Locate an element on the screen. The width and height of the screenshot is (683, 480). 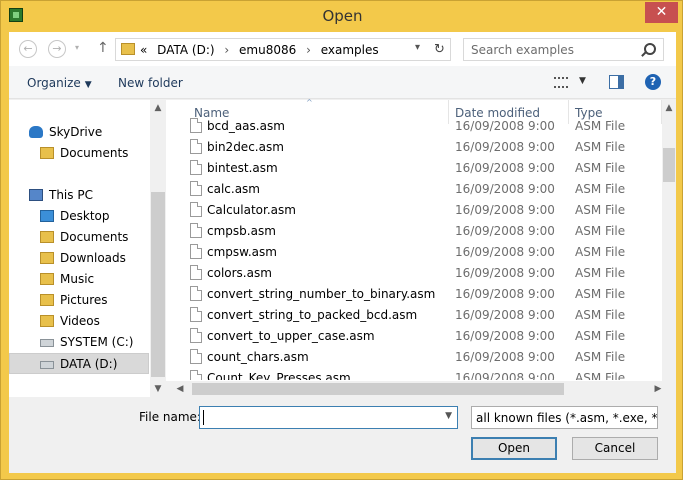
refresh-icon: ↻ is located at coordinates (439, 49).